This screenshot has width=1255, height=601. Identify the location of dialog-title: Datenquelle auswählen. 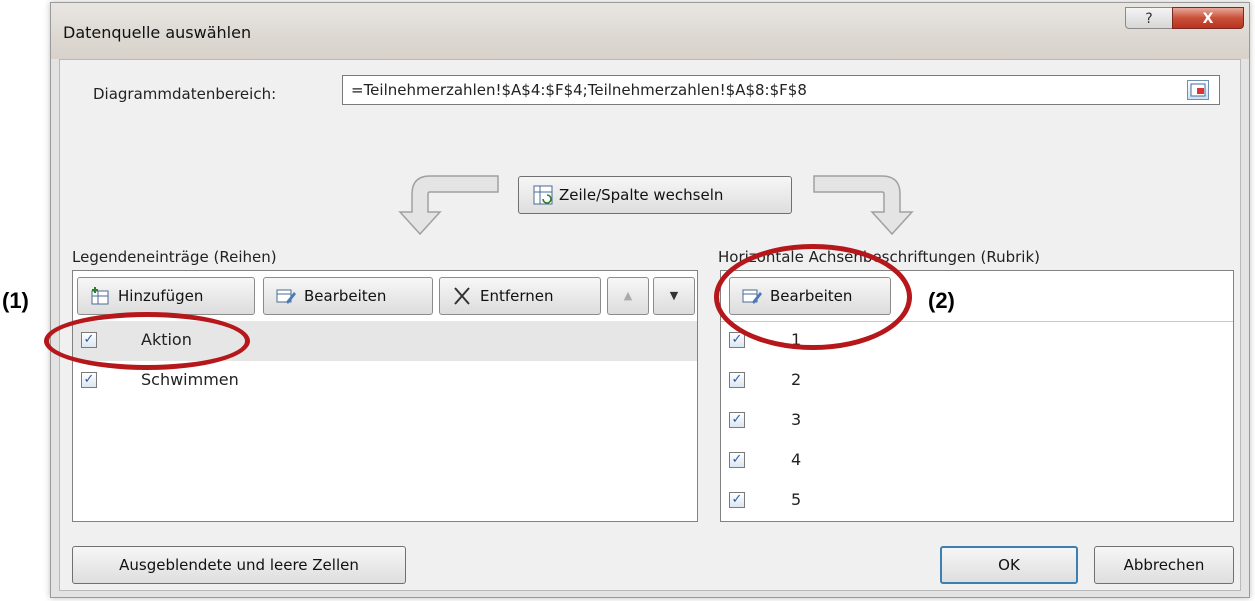
(157, 32).